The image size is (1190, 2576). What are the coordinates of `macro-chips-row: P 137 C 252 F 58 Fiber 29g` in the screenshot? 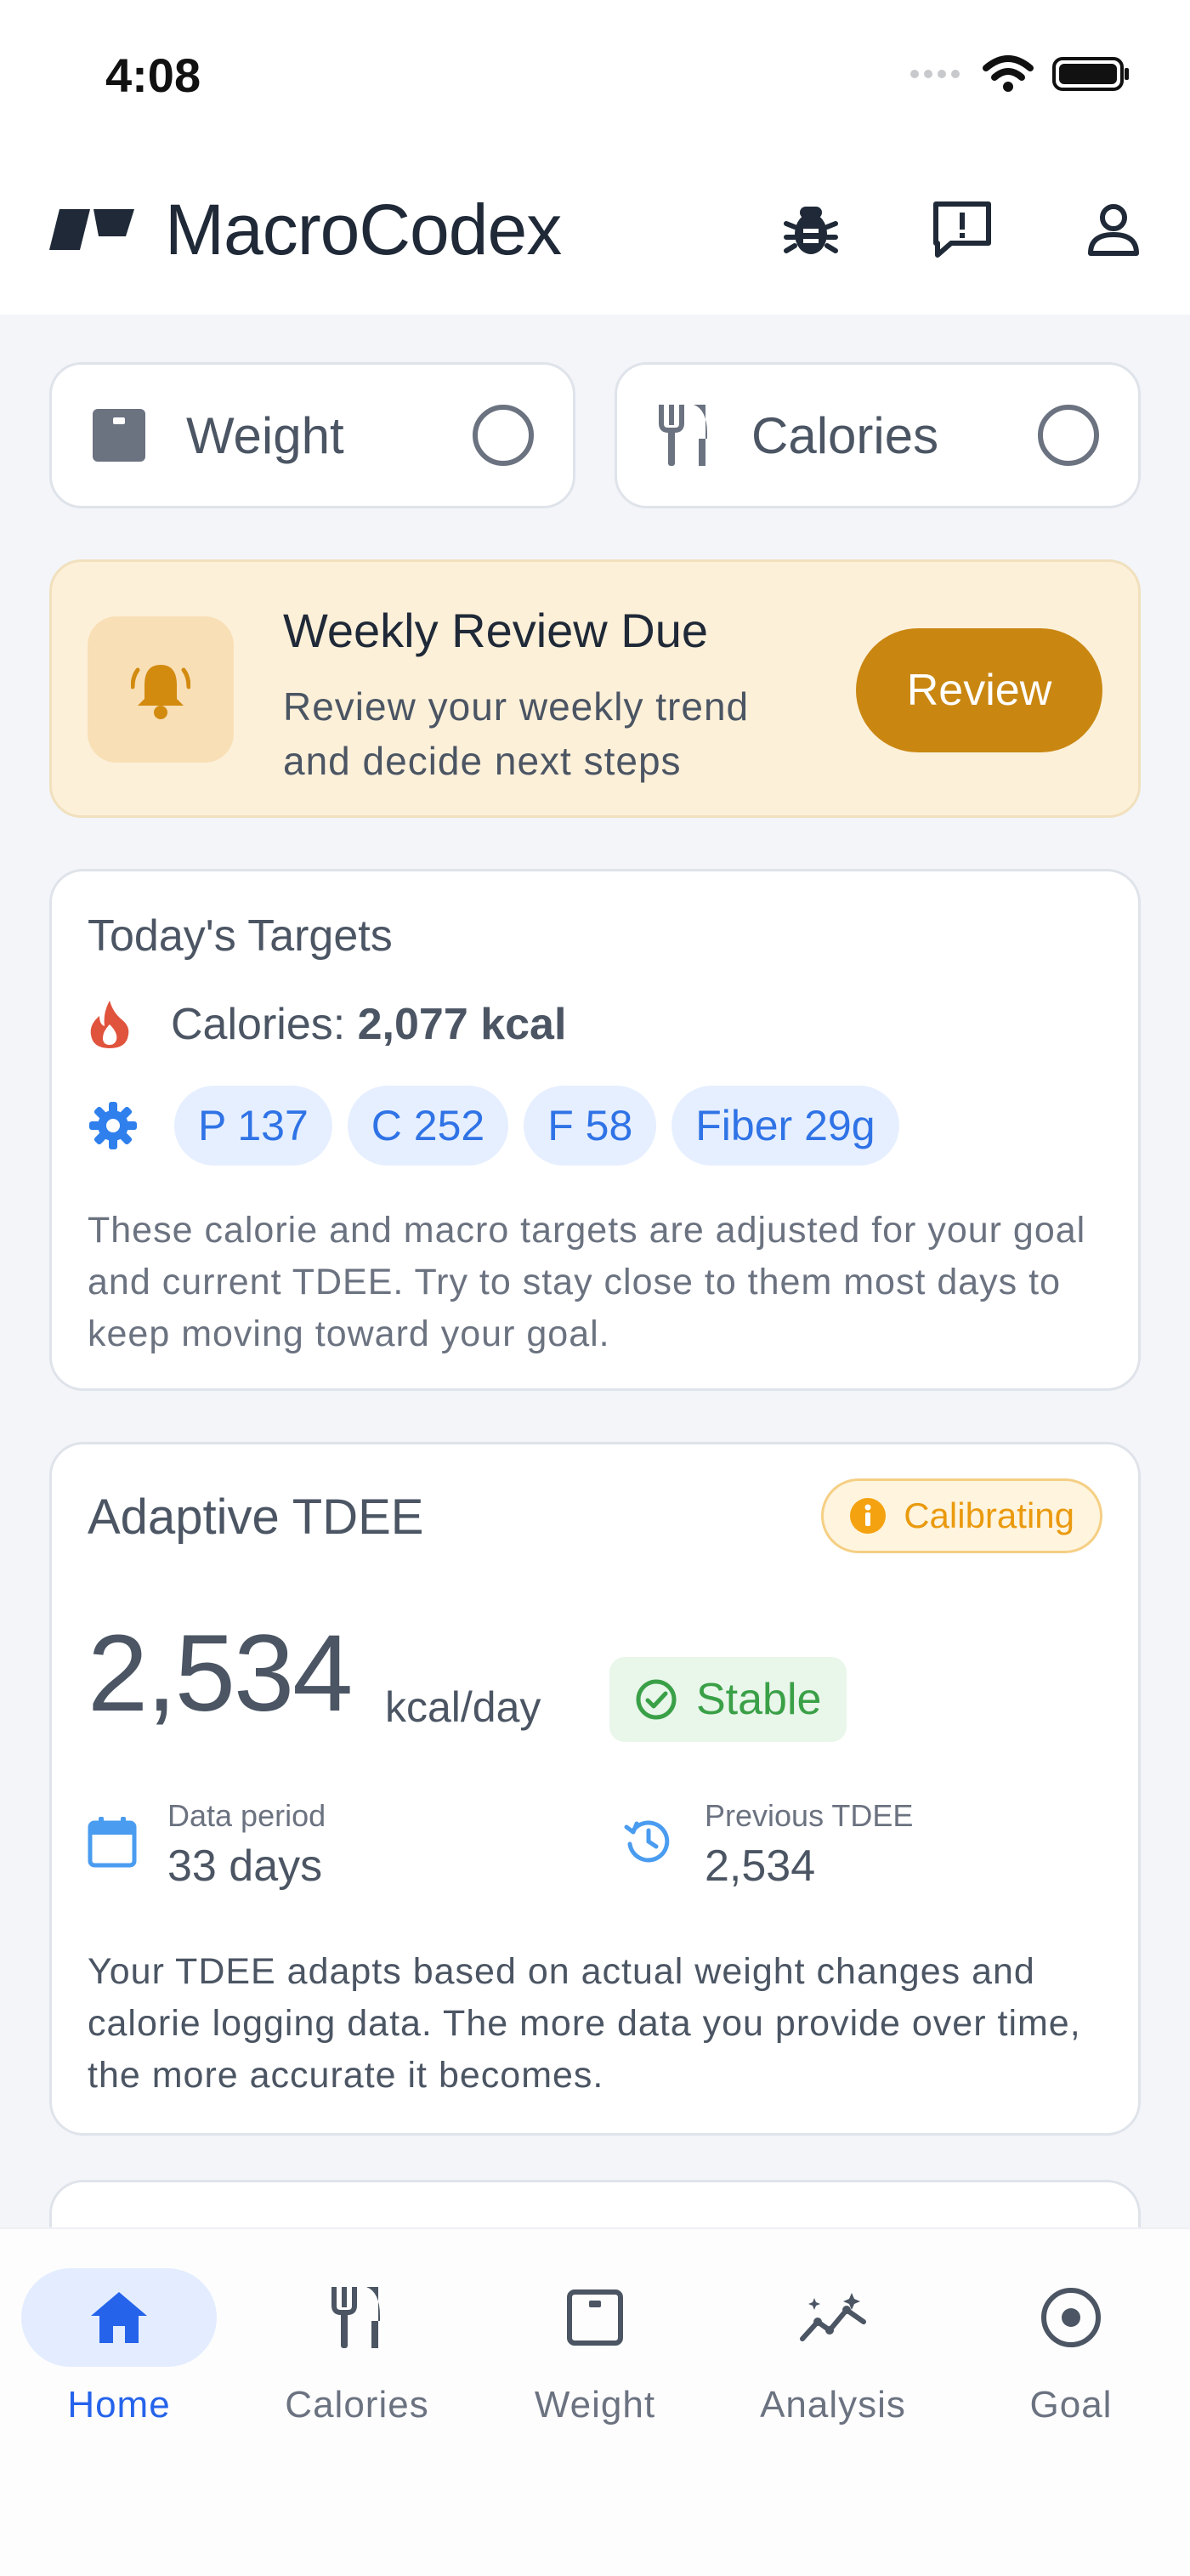 It's located at (493, 1126).